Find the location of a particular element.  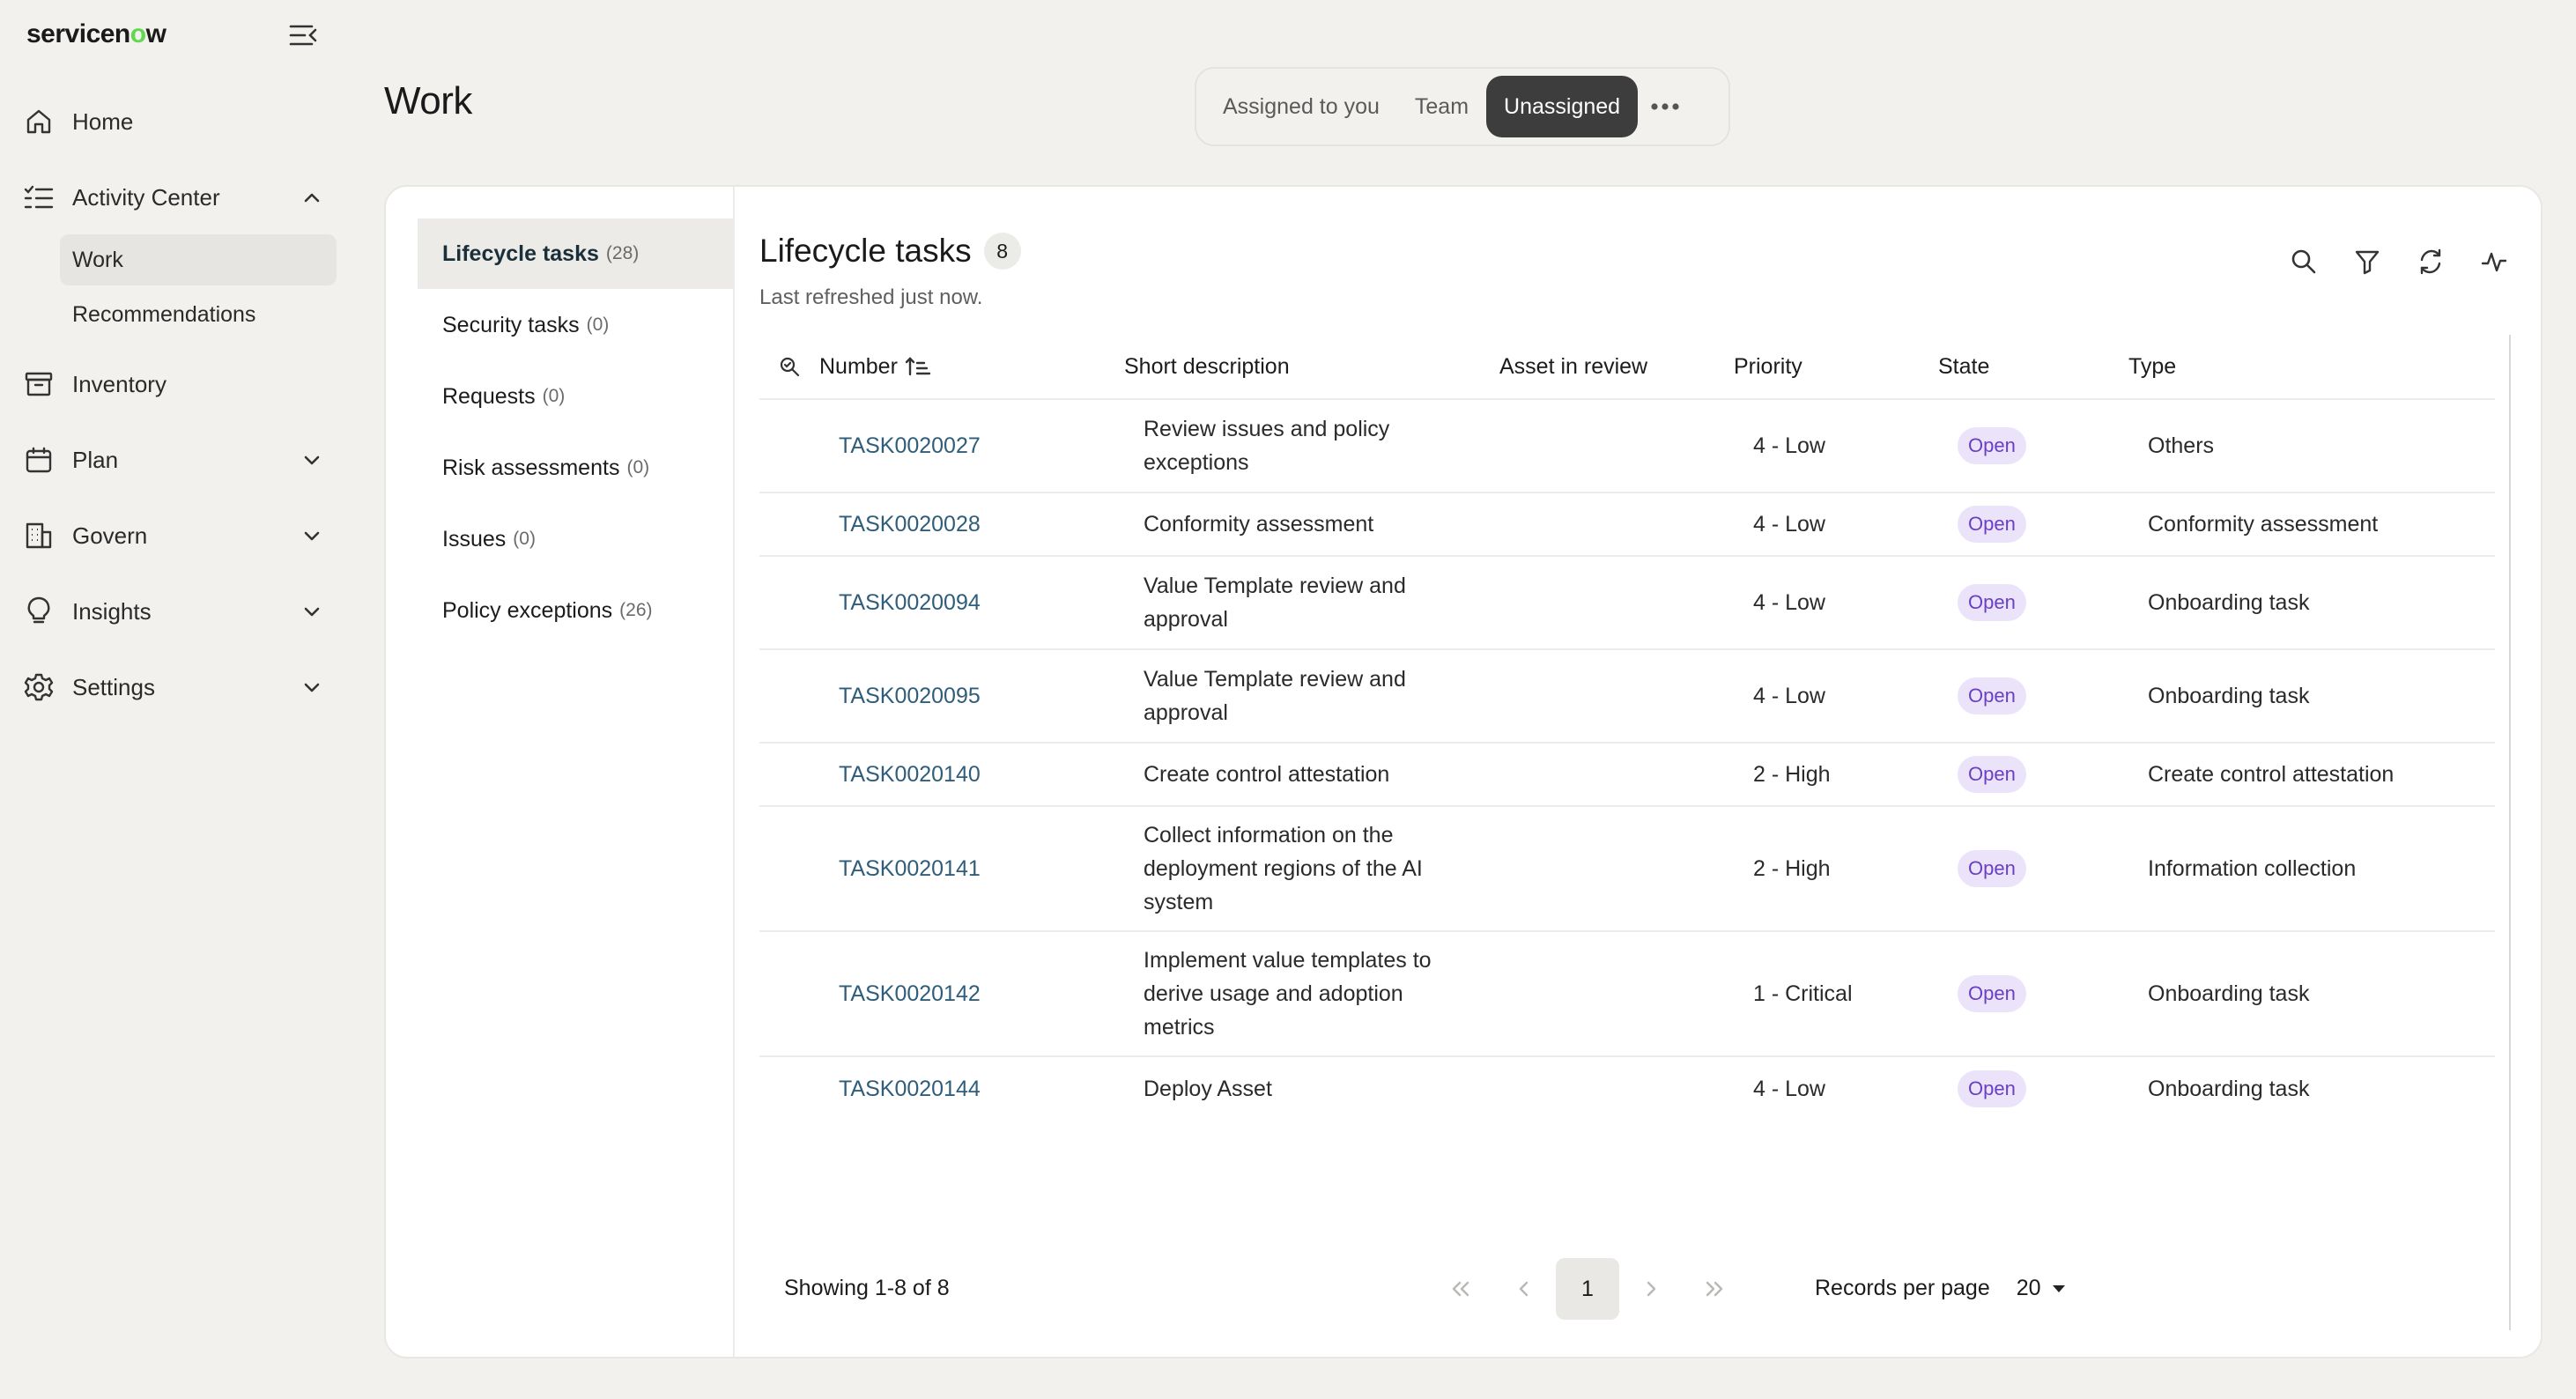

nav-item-govern: Govern is located at coordinates (178, 535).